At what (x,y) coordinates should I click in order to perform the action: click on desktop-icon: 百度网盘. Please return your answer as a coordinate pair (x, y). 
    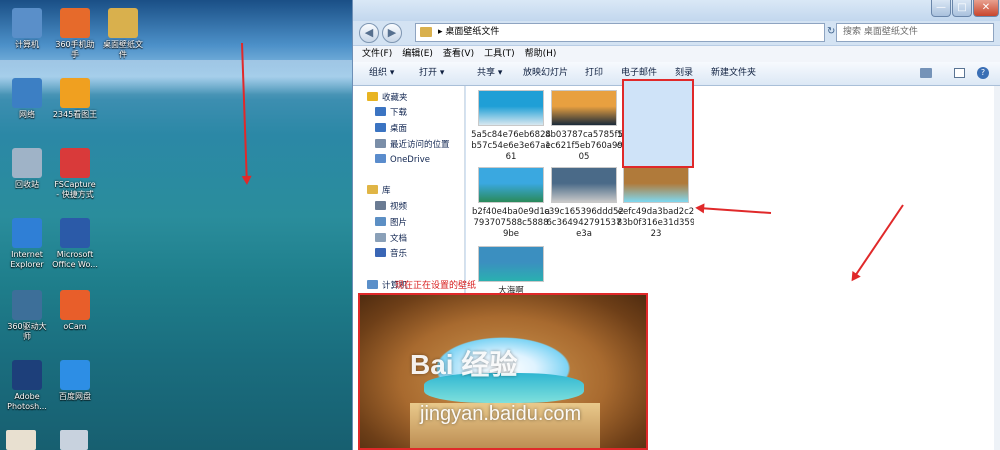
    Looking at the image, I should click on (75, 381).